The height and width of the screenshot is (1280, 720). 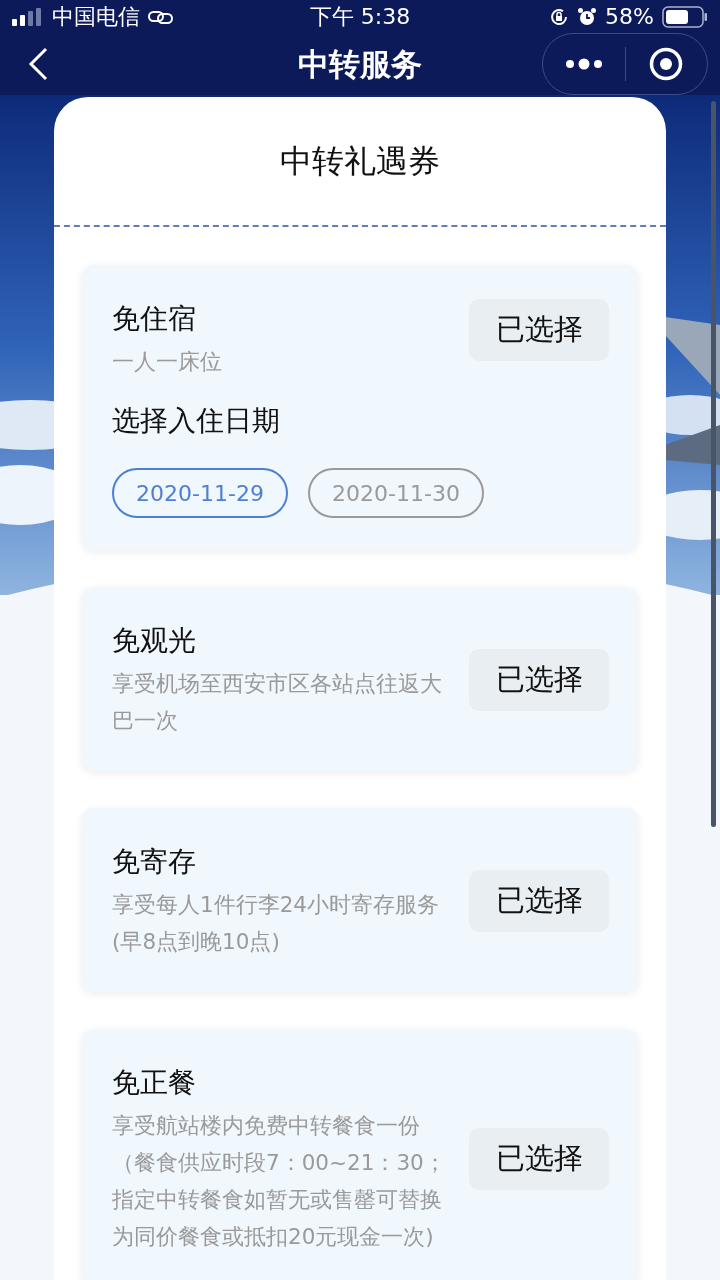 I want to click on signal-icon, so click(x=28, y=16).